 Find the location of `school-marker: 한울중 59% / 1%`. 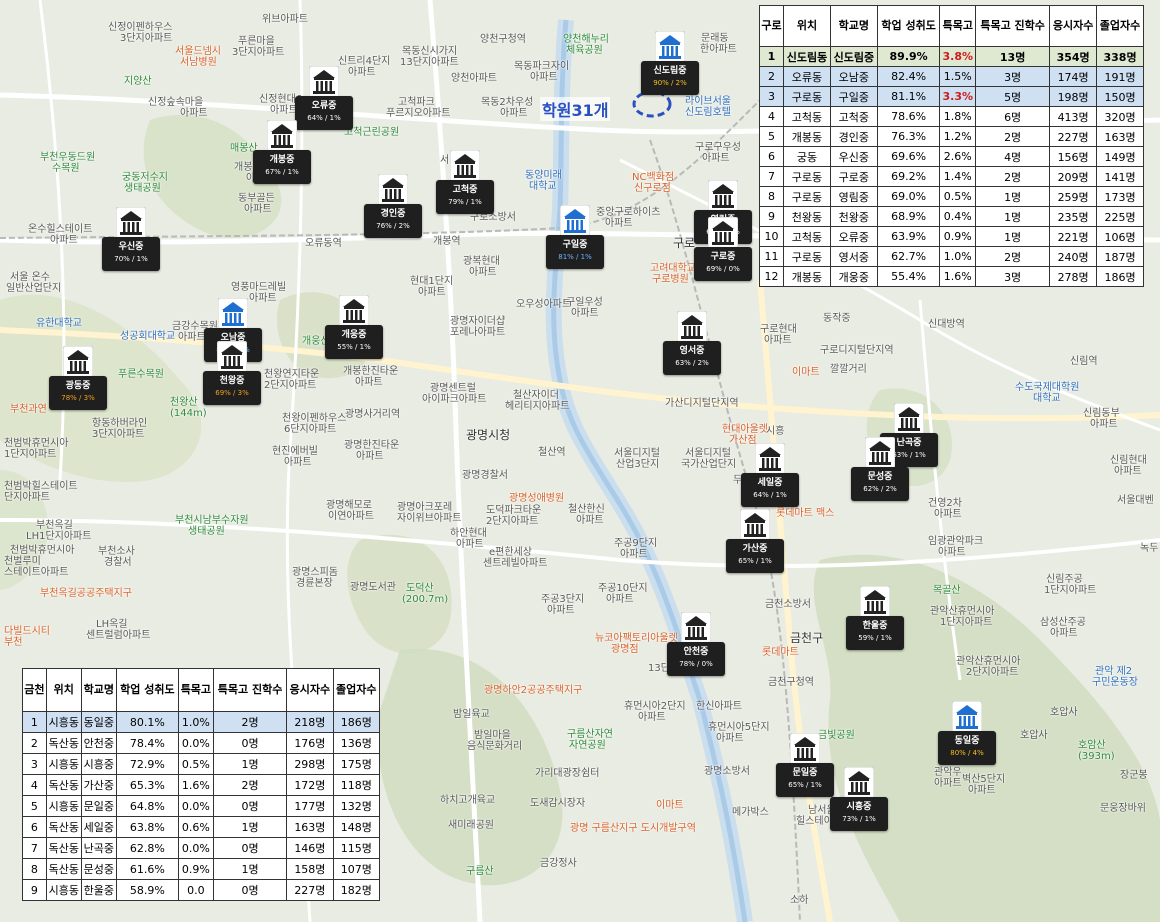

school-marker: 한울중 59% / 1% is located at coordinates (876, 621).